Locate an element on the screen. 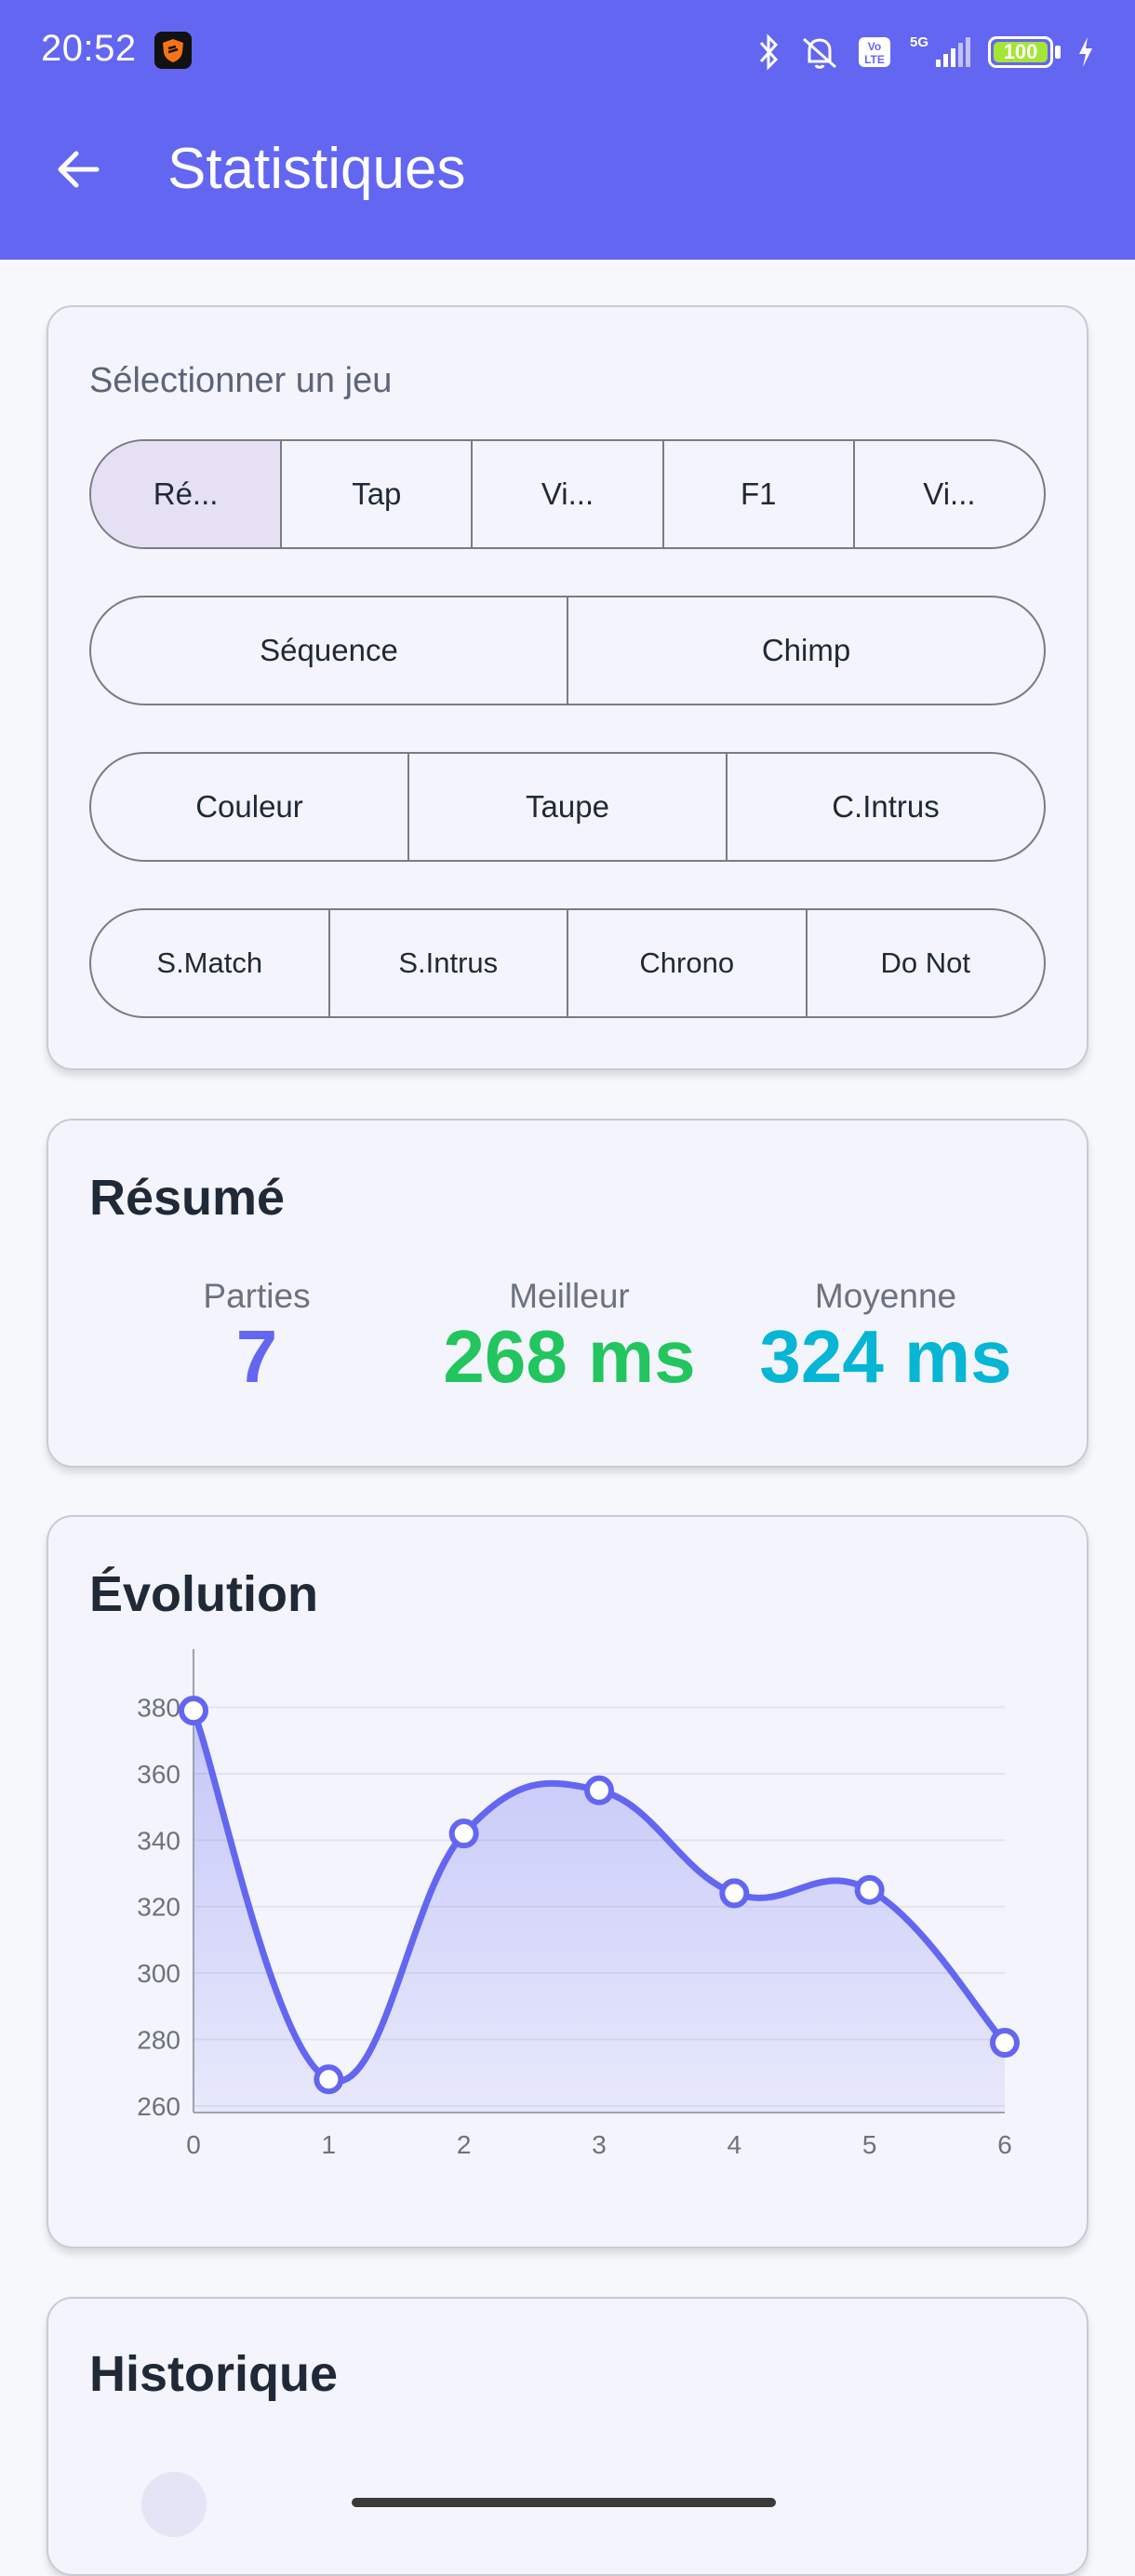 This screenshot has width=1135, height=2576. volte-icon: Vo LTE is located at coordinates (874, 52).